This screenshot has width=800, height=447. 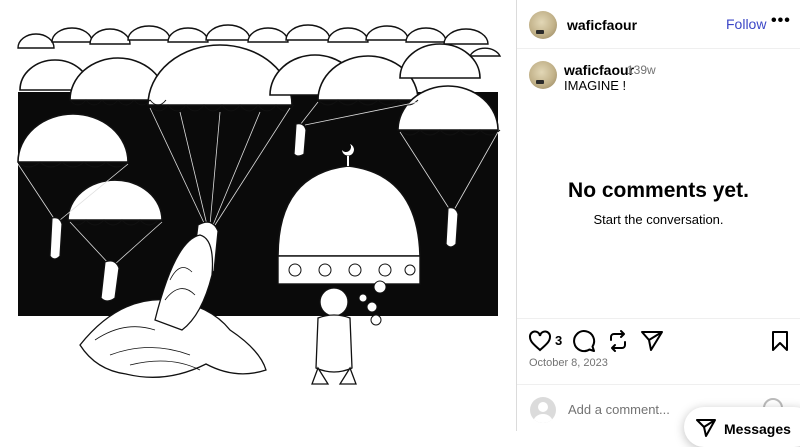 What do you see at coordinates (746, 24) in the screenshot?
I see `follow-button: Follow` at bounding box center [746, 24].